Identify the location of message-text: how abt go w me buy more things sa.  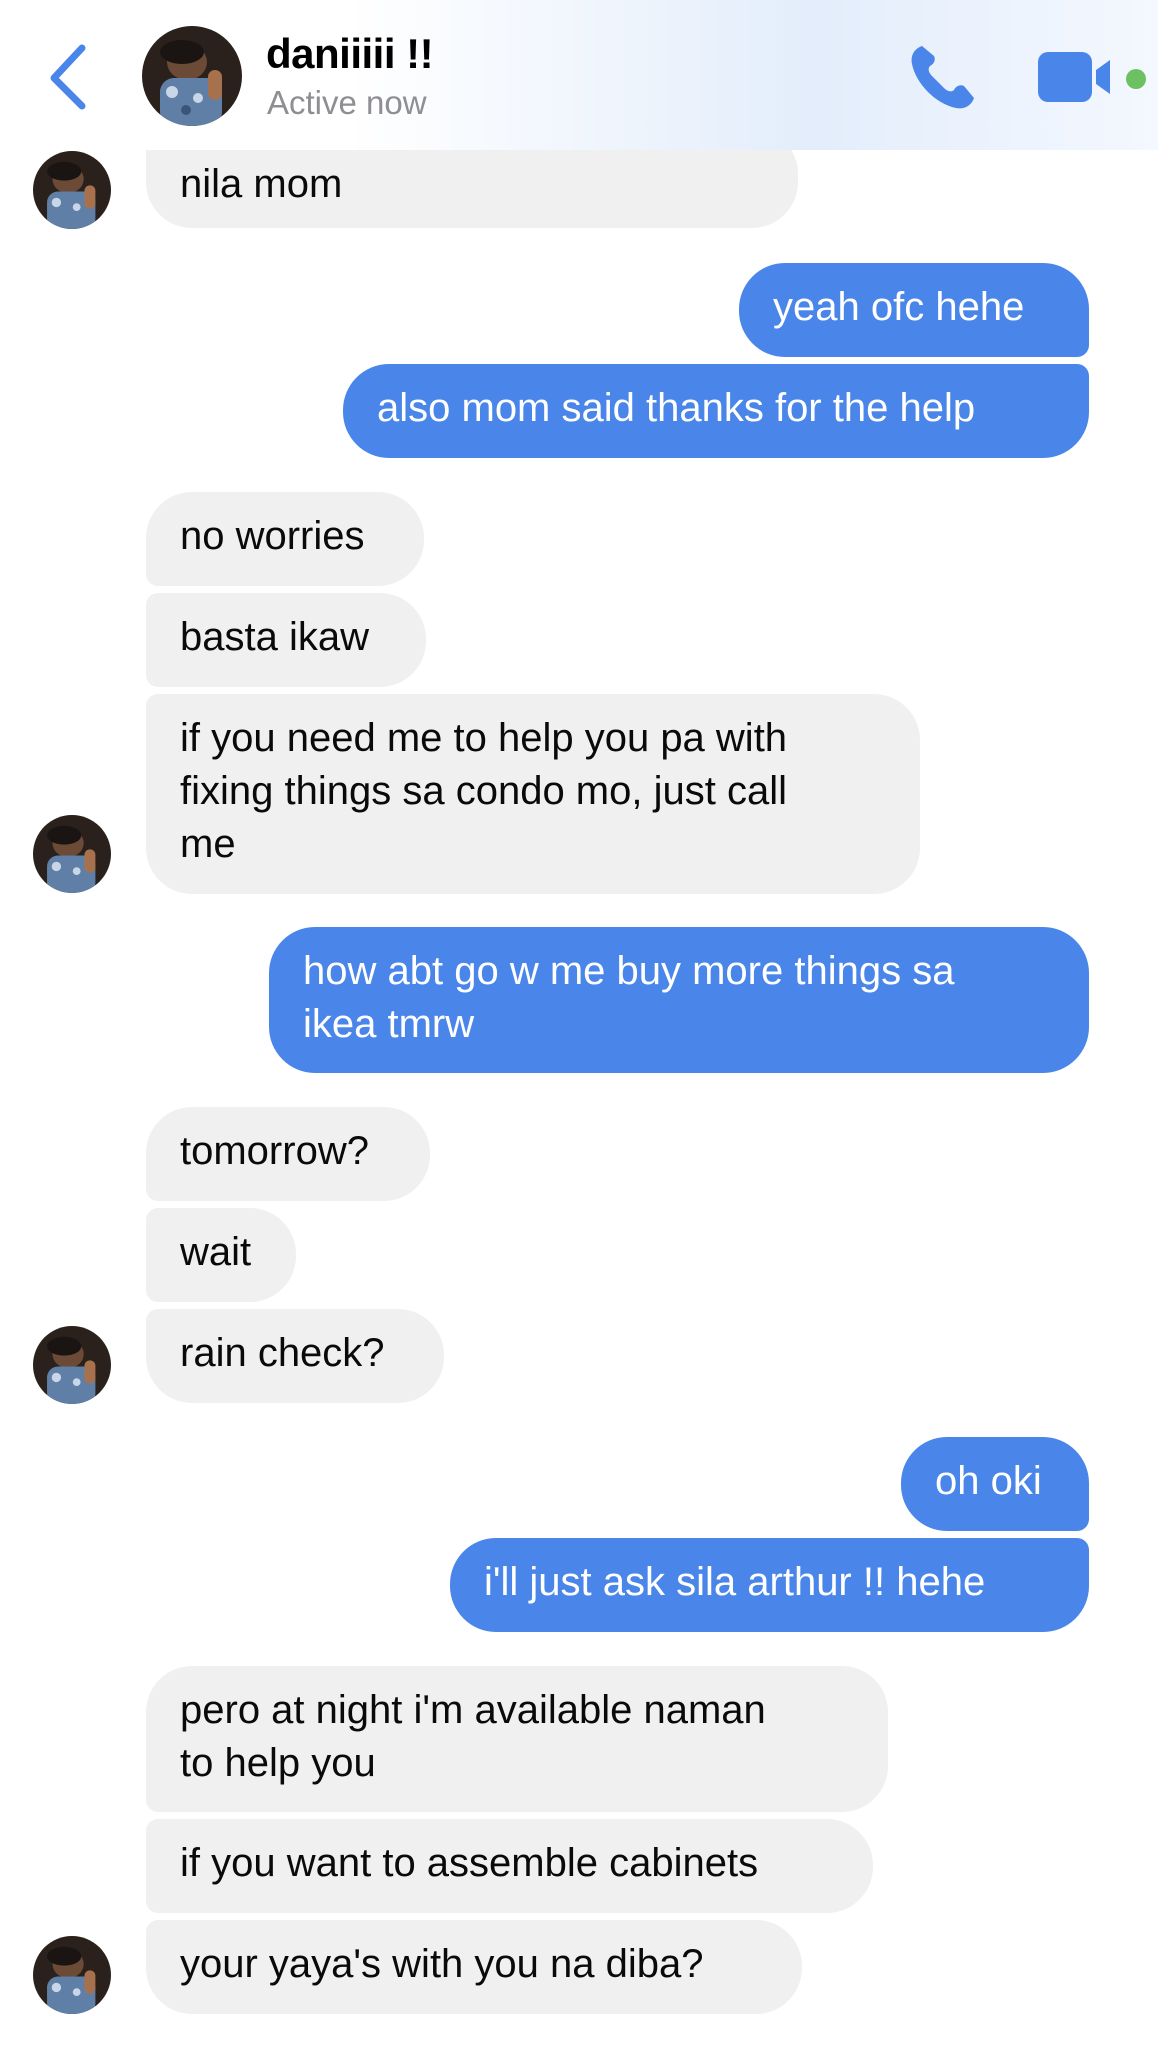
(629, 971).